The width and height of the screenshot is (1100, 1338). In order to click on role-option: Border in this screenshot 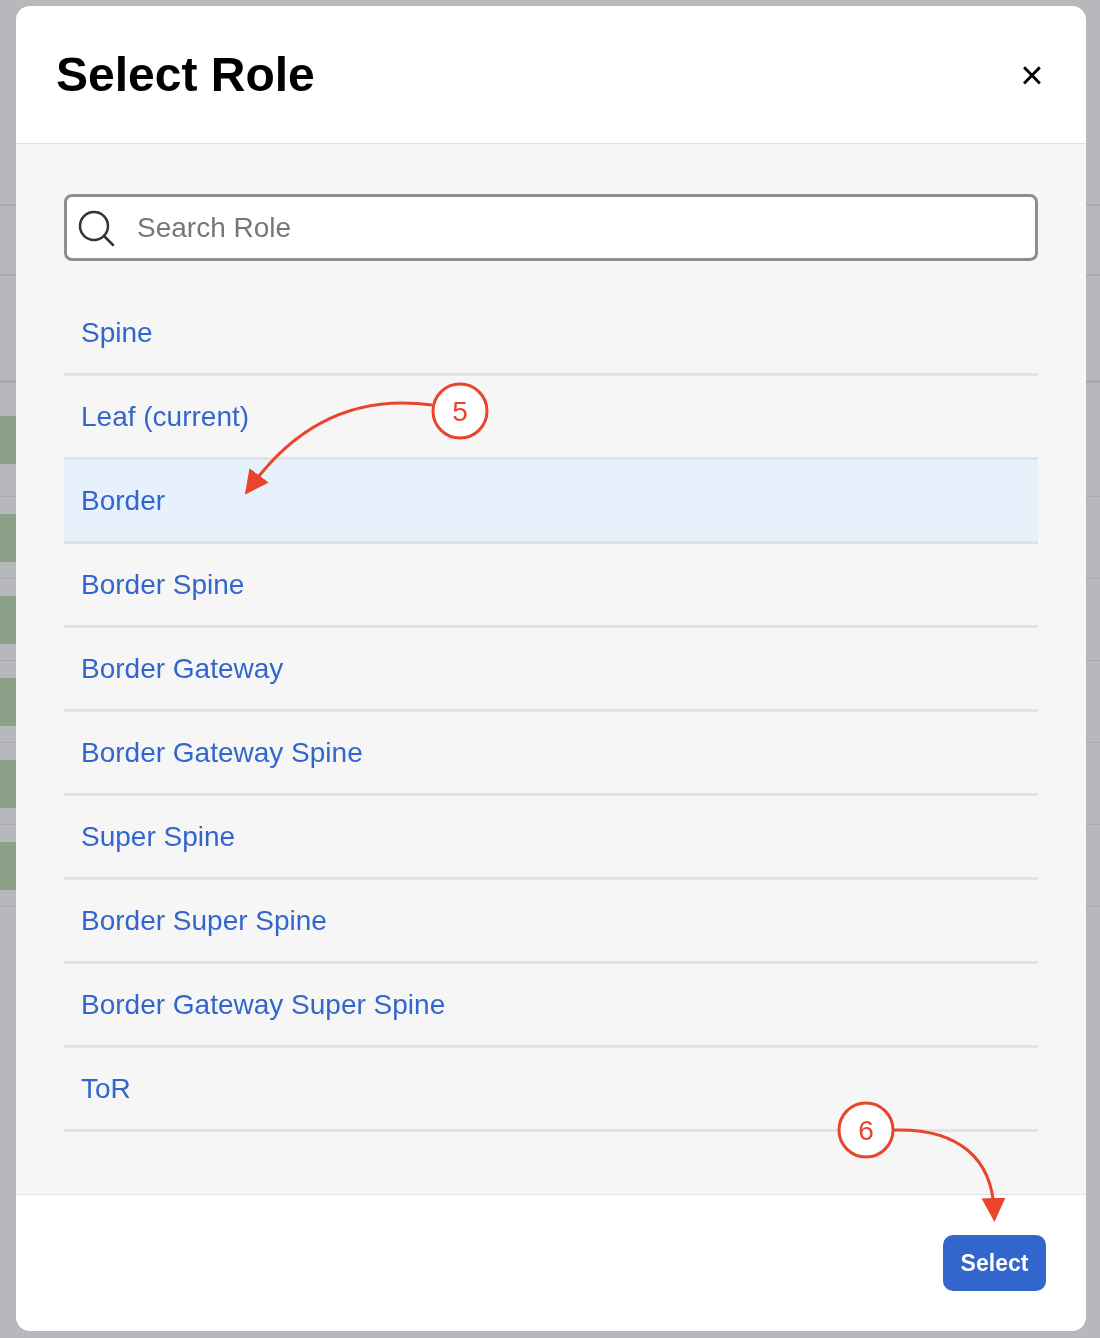, I will do `click(551, 502)`.